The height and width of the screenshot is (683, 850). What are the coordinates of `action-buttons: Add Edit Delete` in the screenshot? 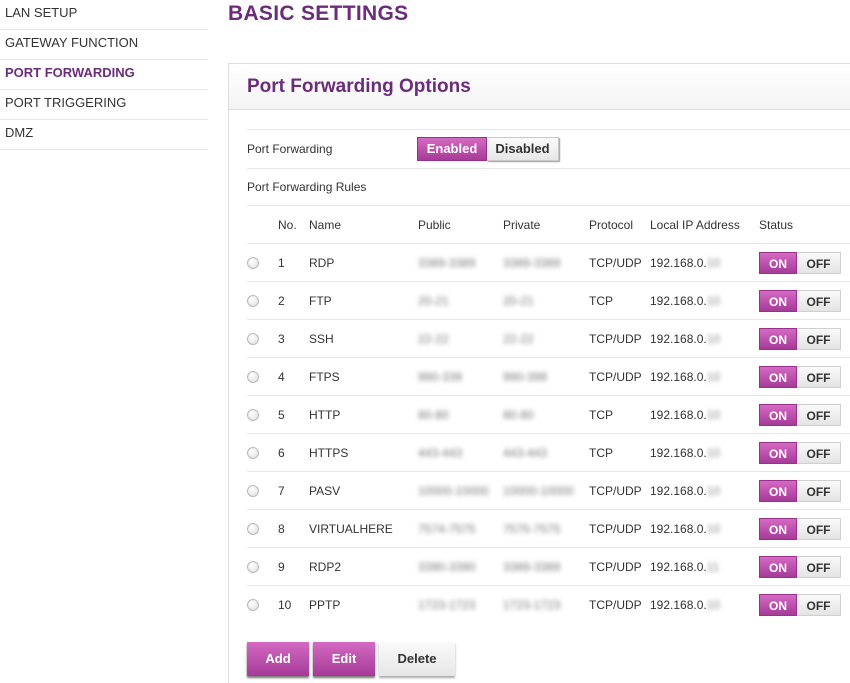 It's located at (351, 659).